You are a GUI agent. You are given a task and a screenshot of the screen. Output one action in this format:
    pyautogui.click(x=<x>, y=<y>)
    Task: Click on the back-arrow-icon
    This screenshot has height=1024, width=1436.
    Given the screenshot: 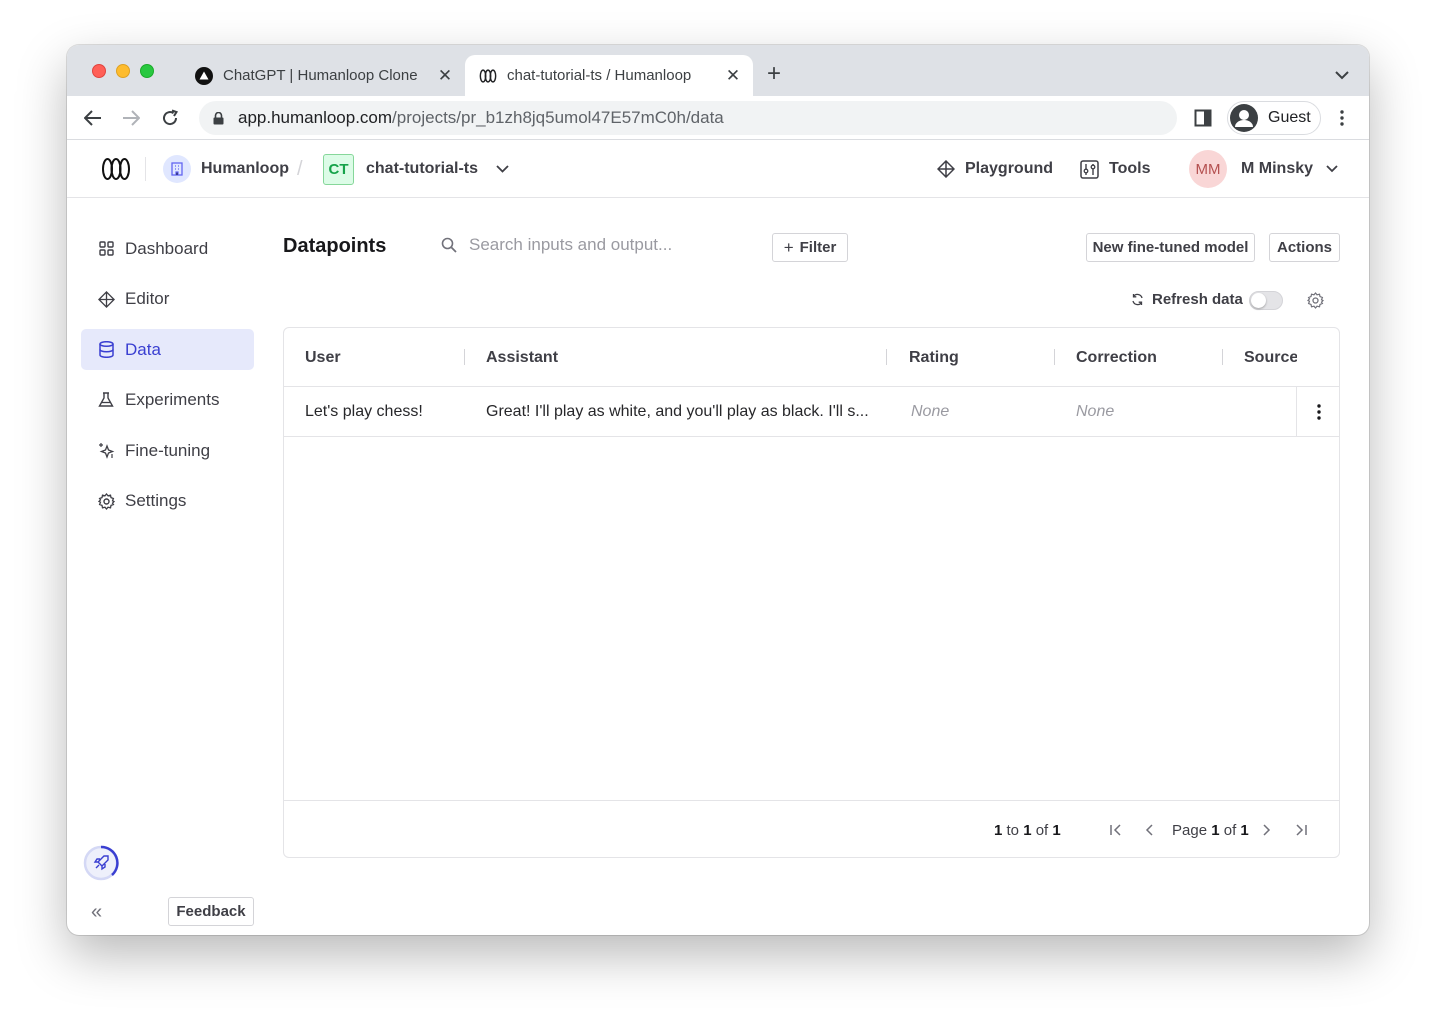 What is the action you would take?
    pyautogui.click(x=93, y=118)
    